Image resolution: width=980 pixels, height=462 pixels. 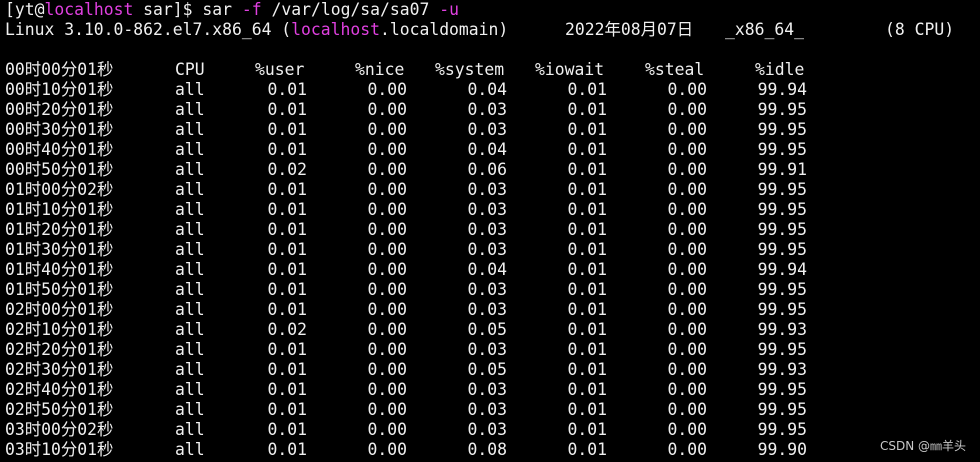 I want to click on table-row: 01时40分01秒 all 0.01 0.00 0.04 0.01 0.00 99.94, so click(x=491, y=270).